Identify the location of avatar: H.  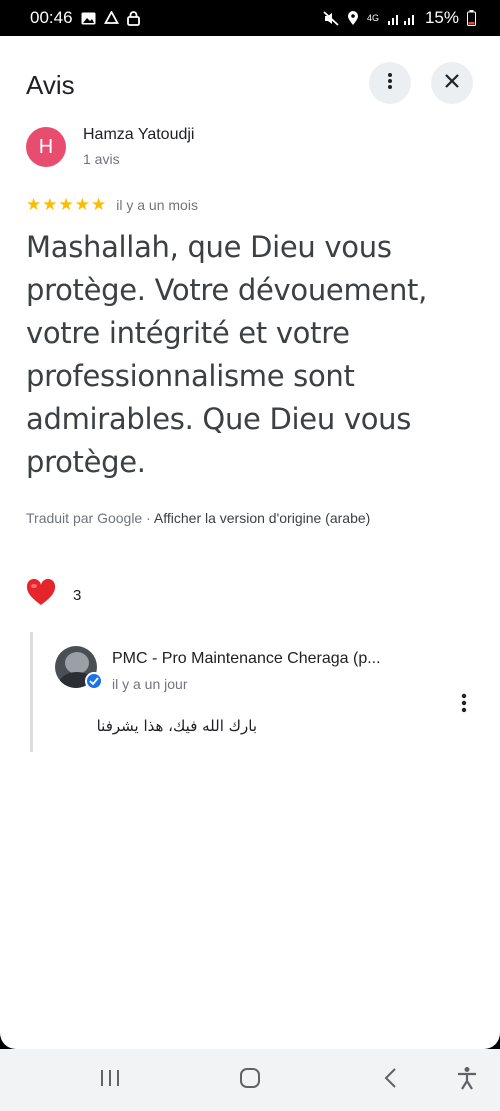
(46, 147).